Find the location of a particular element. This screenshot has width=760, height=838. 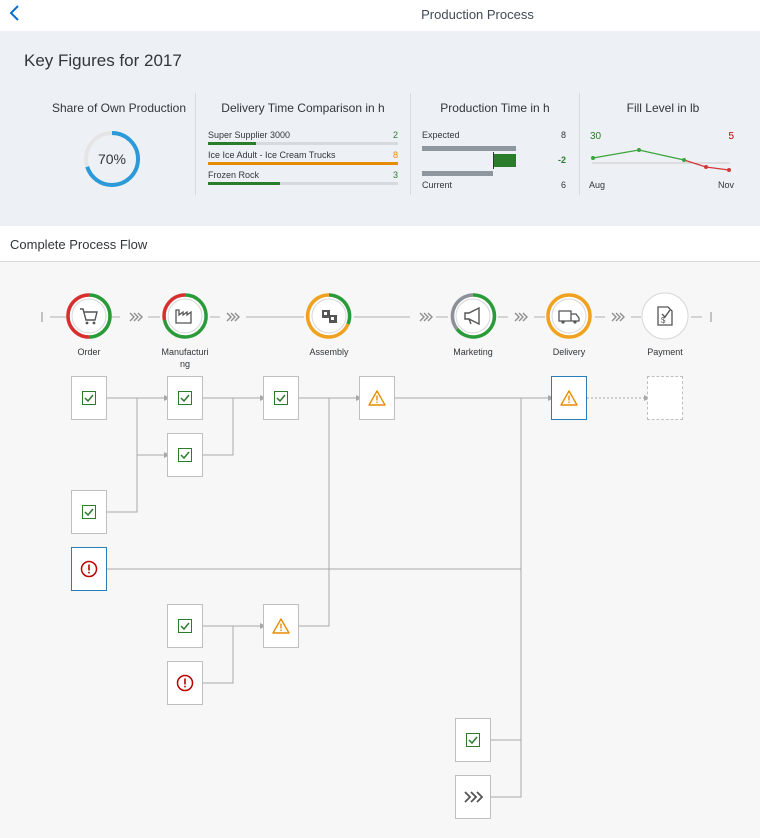

lane-order-icon is located at coordinates (89, 316).